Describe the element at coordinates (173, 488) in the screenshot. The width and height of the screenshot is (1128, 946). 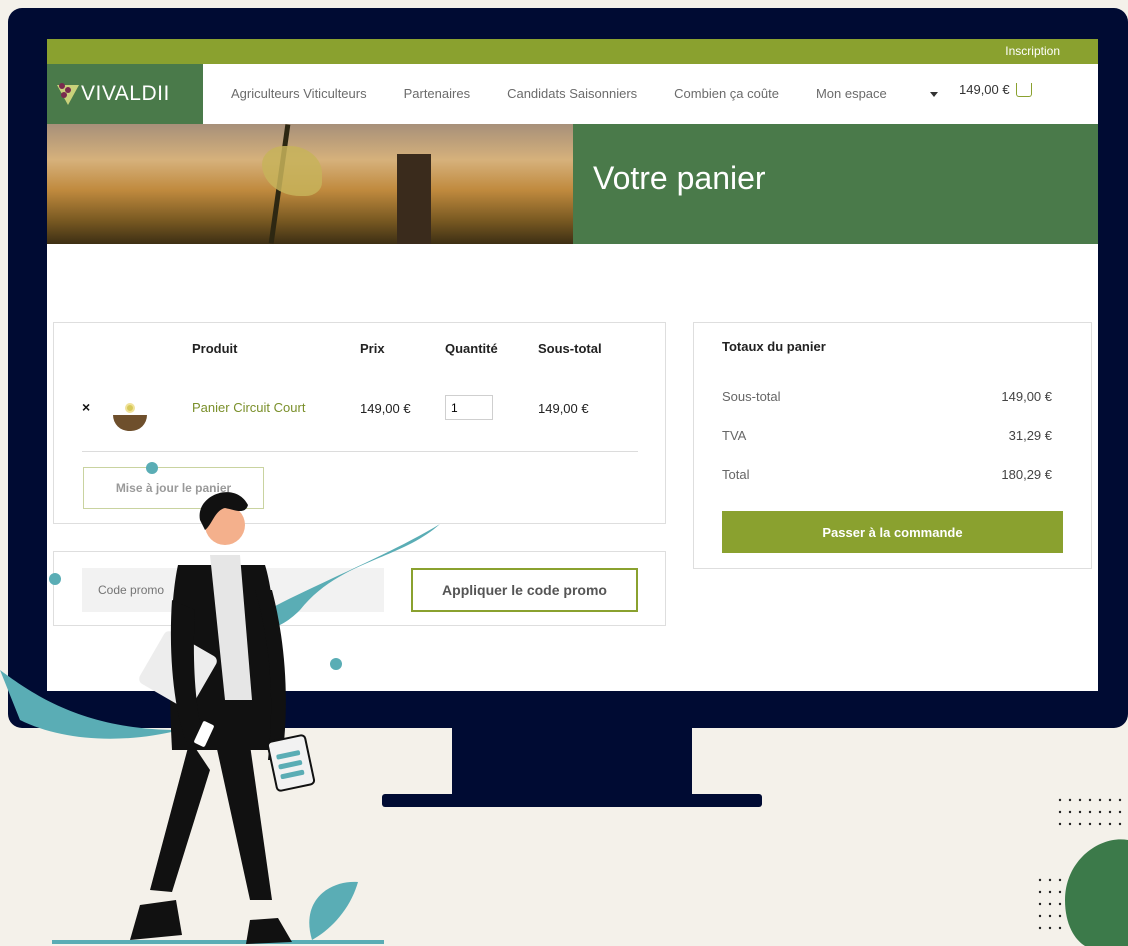
I see `update-cart-button: Mise à jour le panier` at that location.